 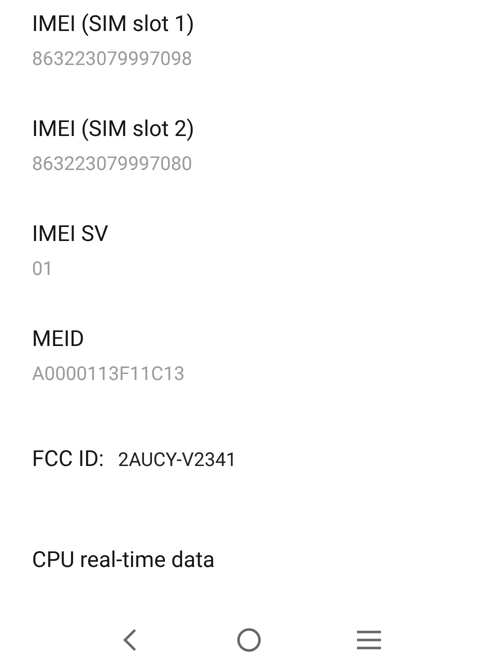 I want to click on back-icon, so click(x=129, y=640).